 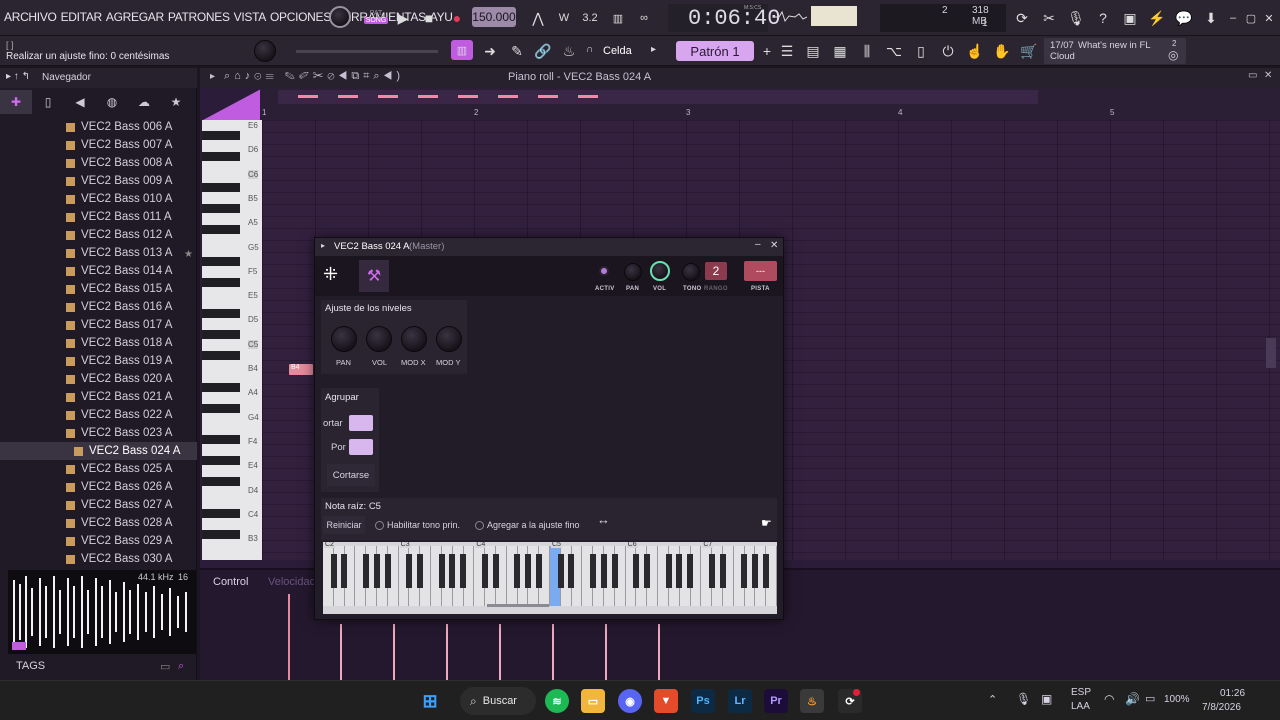 I want to click on close-button: ✕, so click(x=1269, y=18).